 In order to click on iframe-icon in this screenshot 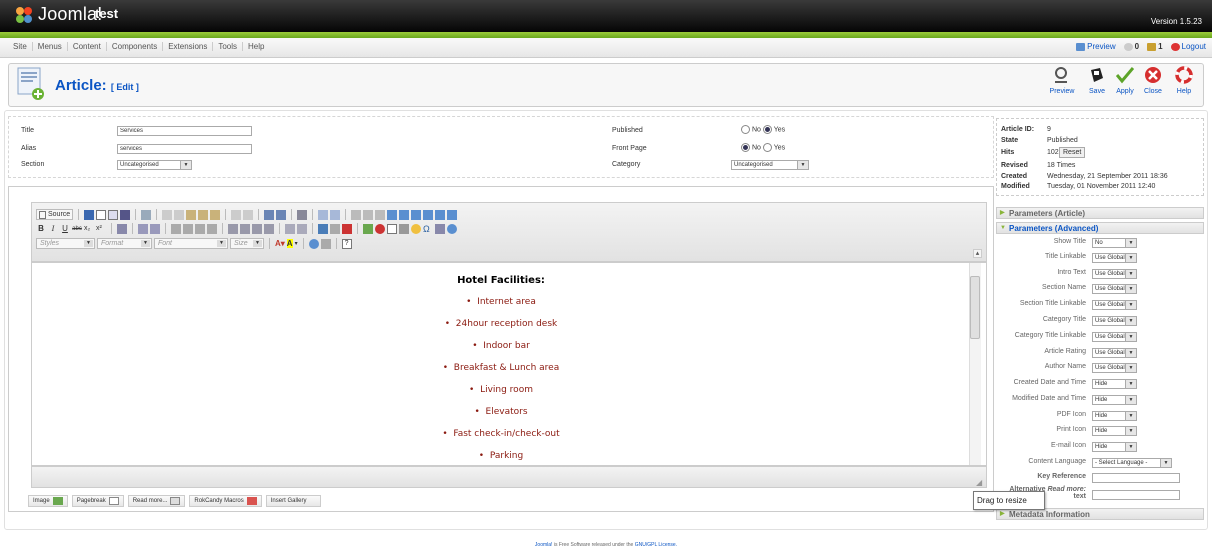, I will do `click(452, 228)`.